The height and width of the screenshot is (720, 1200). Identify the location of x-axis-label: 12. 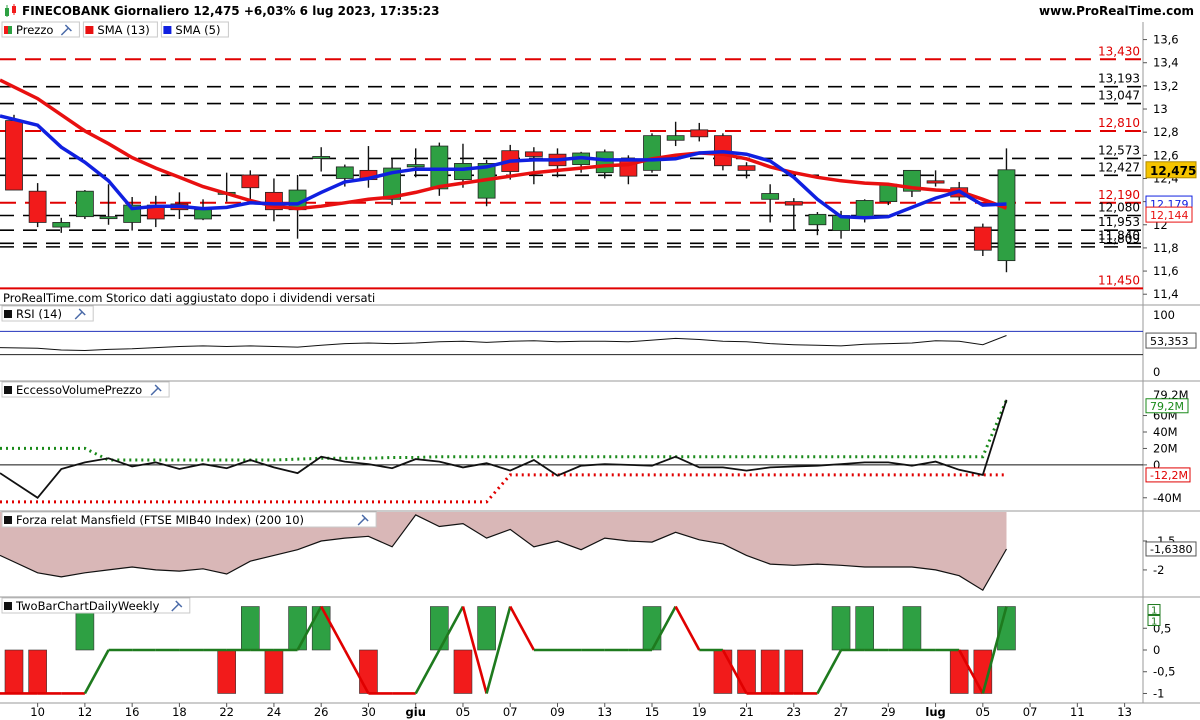
(85, 712).